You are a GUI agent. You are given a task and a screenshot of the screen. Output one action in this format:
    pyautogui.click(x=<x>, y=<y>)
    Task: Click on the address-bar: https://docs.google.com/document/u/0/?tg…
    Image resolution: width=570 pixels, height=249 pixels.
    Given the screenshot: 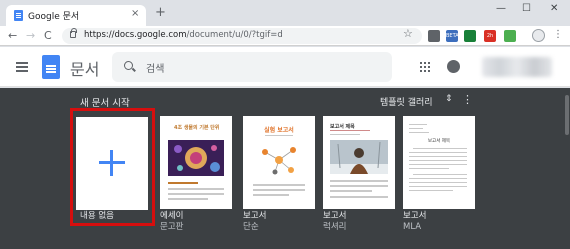 What is the action you would take?
    pyautogui.click(x=242, y=36)
    